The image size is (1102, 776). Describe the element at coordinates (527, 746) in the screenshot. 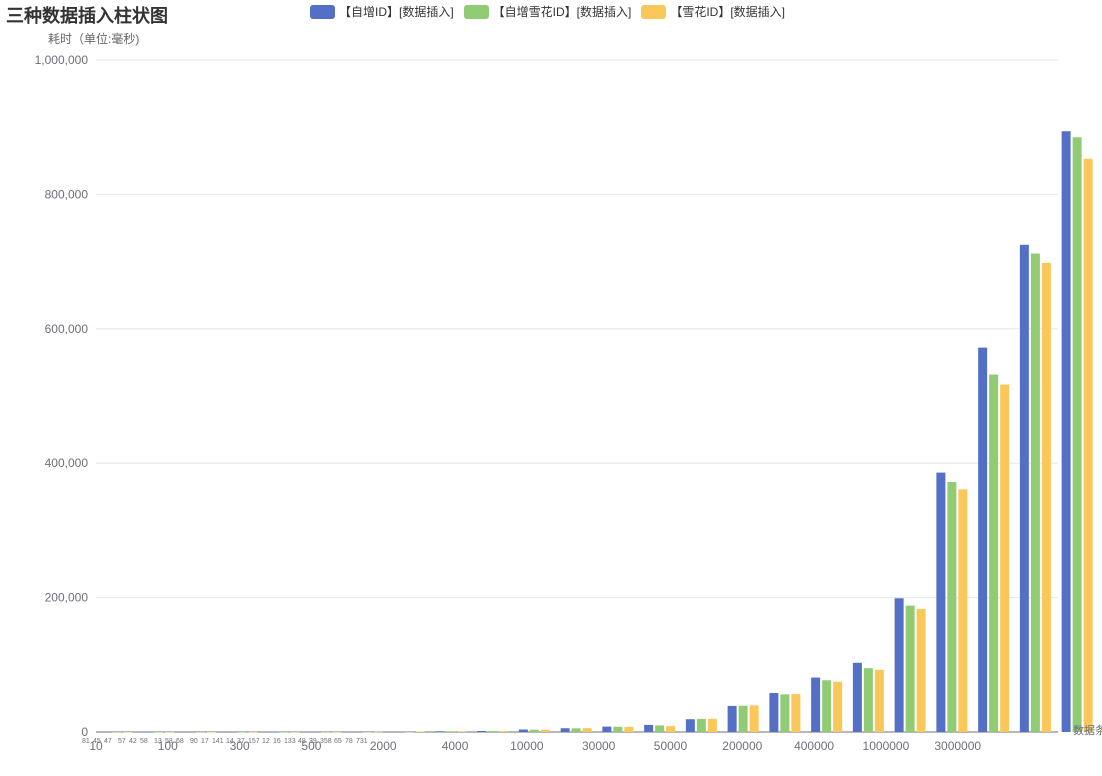

I see `x-tick-label: 10000` at that location.